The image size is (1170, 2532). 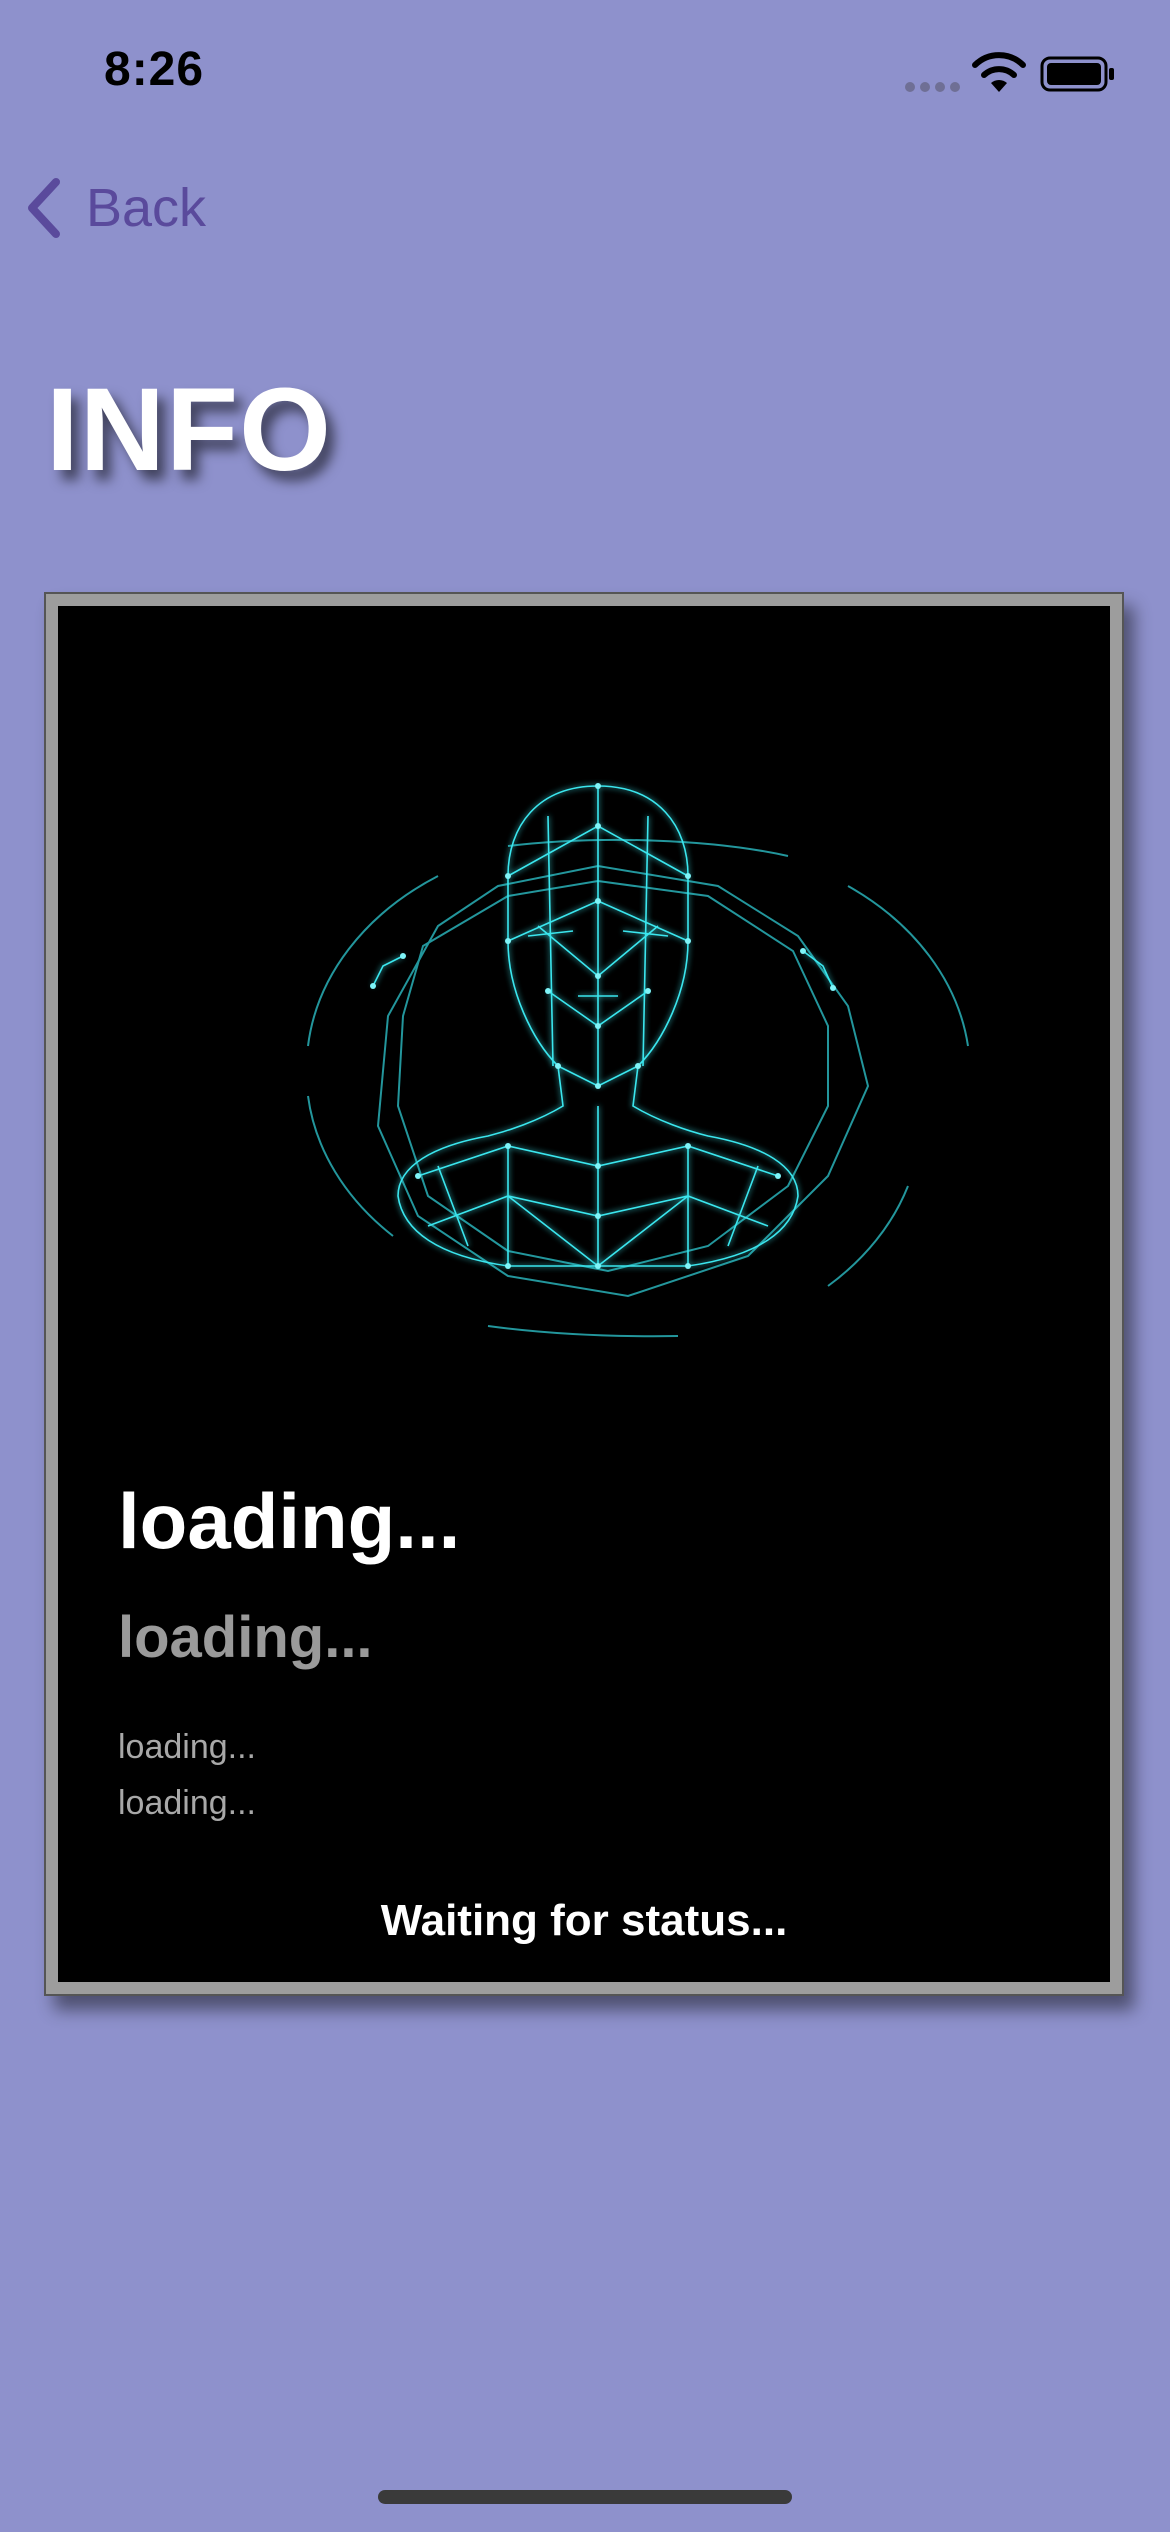 What do you see at coordinates (44, 208) in the screenshot?
I see `chevron-left-icon` at bounding box center [44, 208].